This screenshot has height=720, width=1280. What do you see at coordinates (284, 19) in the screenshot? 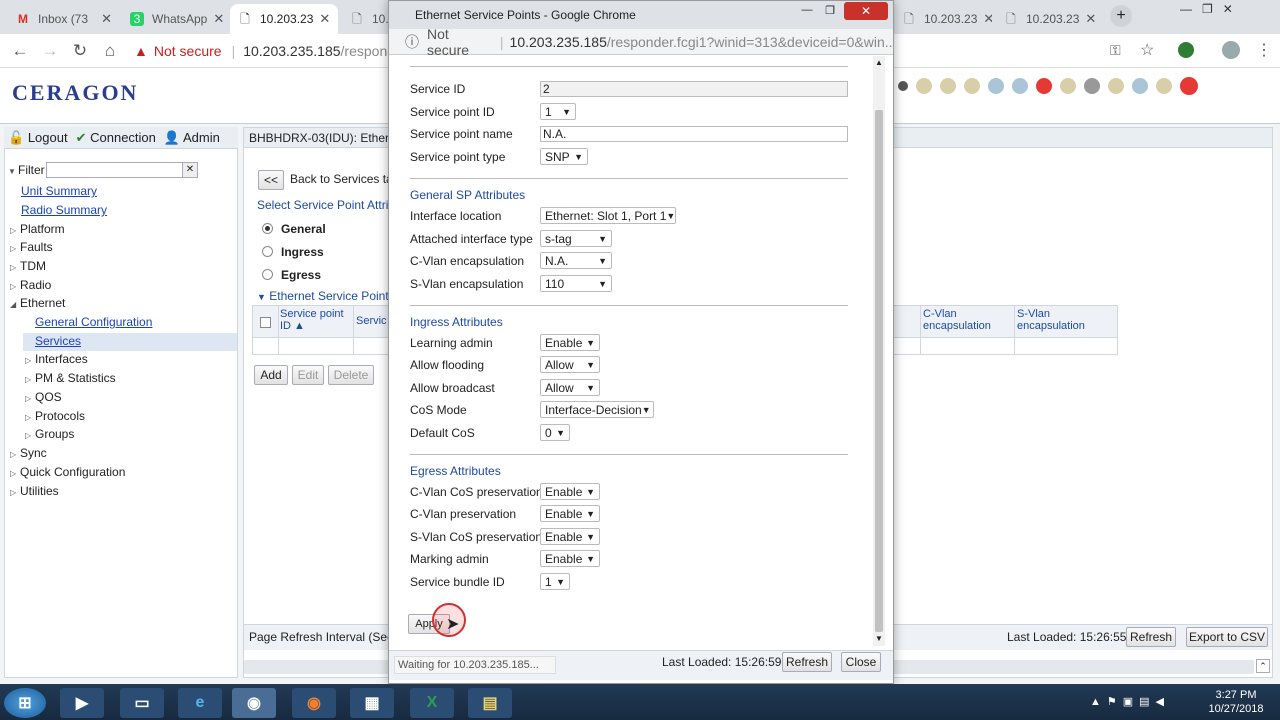
I see `tab-current: 🗋 10.203.23 ✕` at bounding box center [284, 19].